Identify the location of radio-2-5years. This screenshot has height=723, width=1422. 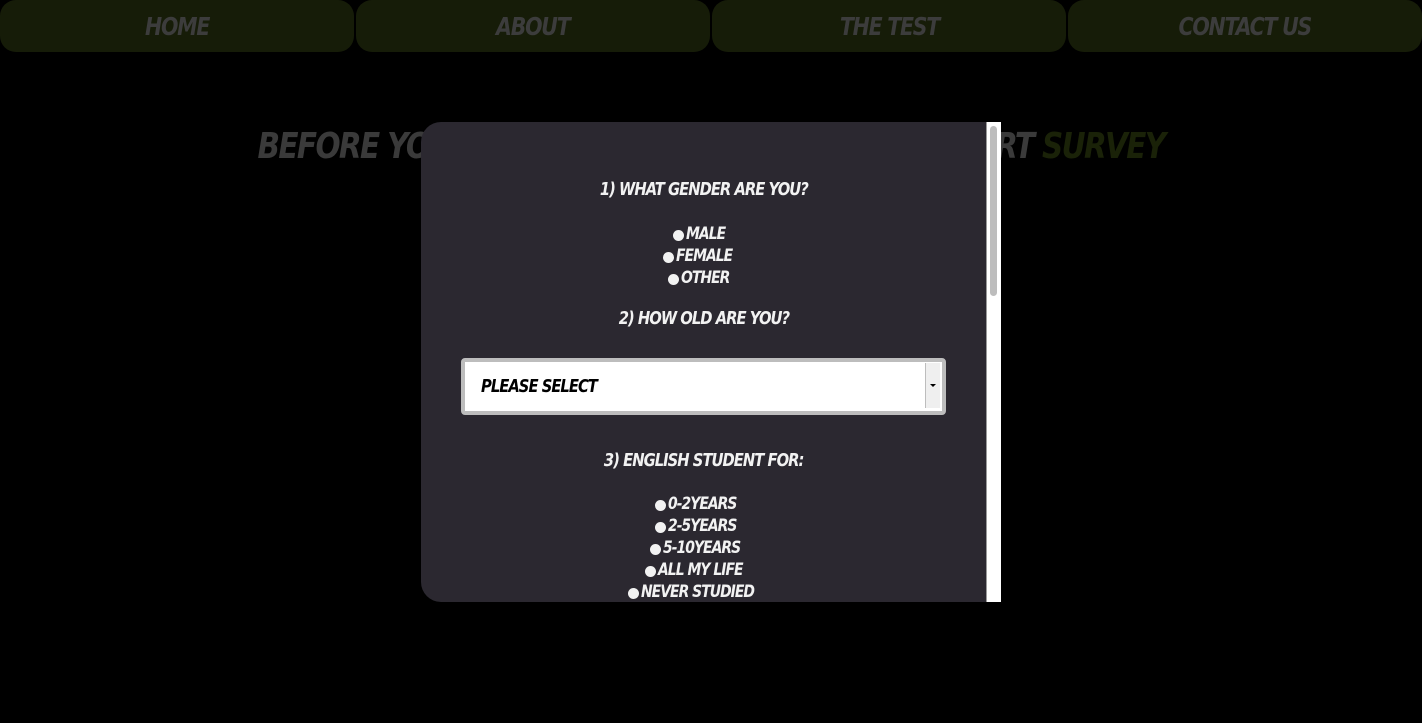
(661, 527).